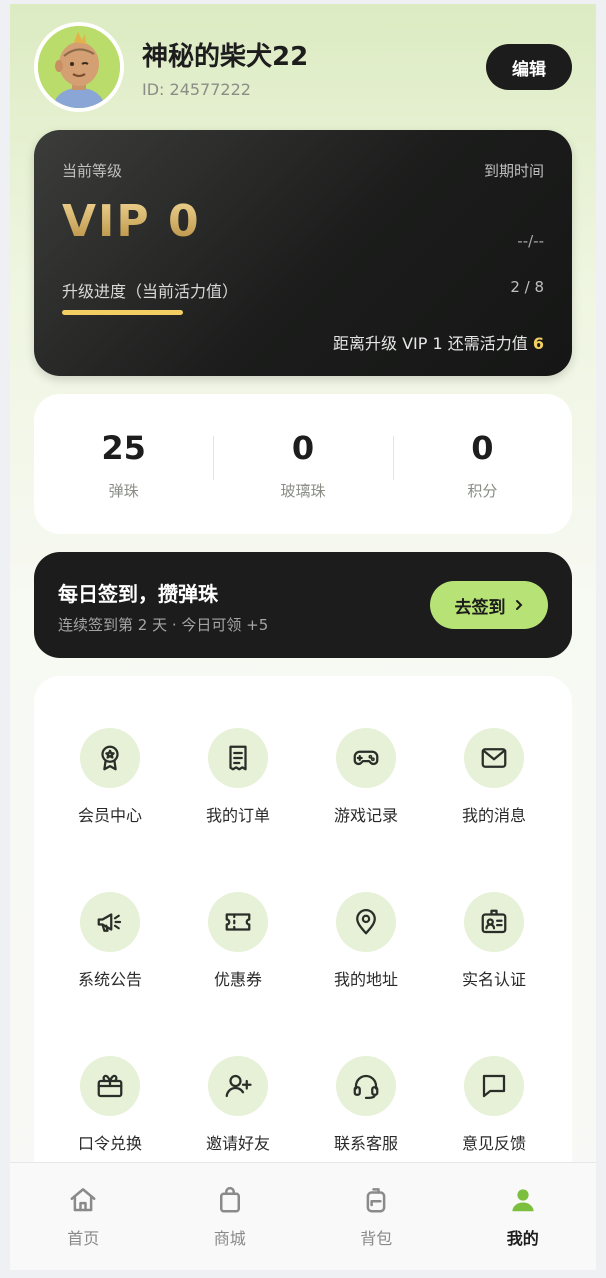 Image resolution: width=606 pixels, height=1278 pixels. I want to click on edit-profile-button: 编辑, so click(529, 67).